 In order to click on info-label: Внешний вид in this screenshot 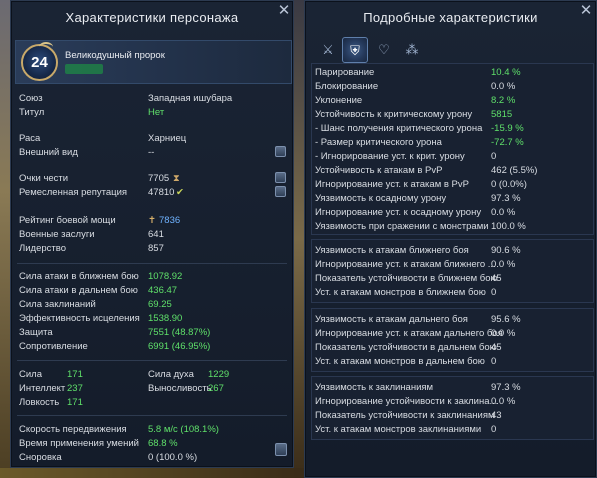, I will do `click(48, 152)`.